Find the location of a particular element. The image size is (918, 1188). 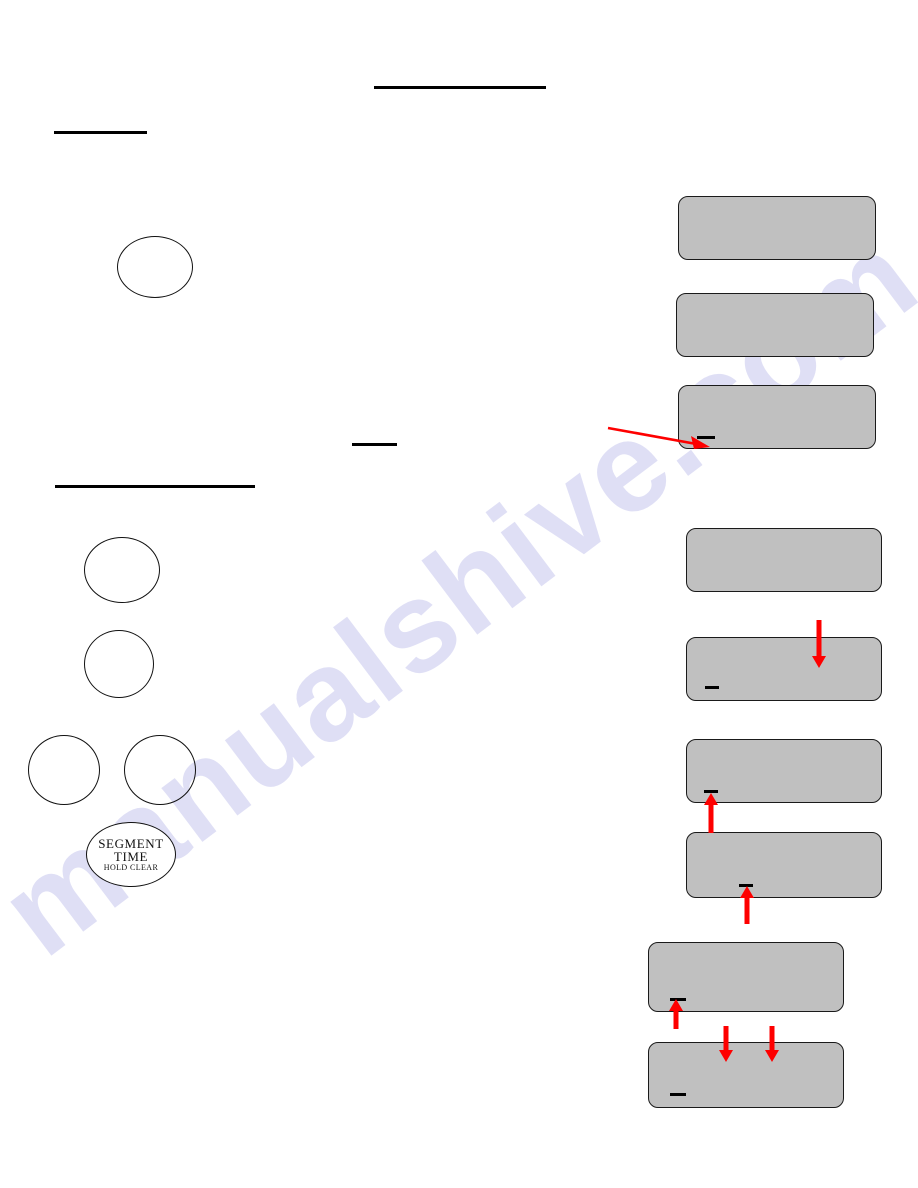

segment-time-label-line1: SEGMENT is located at coordinates (131, 843).